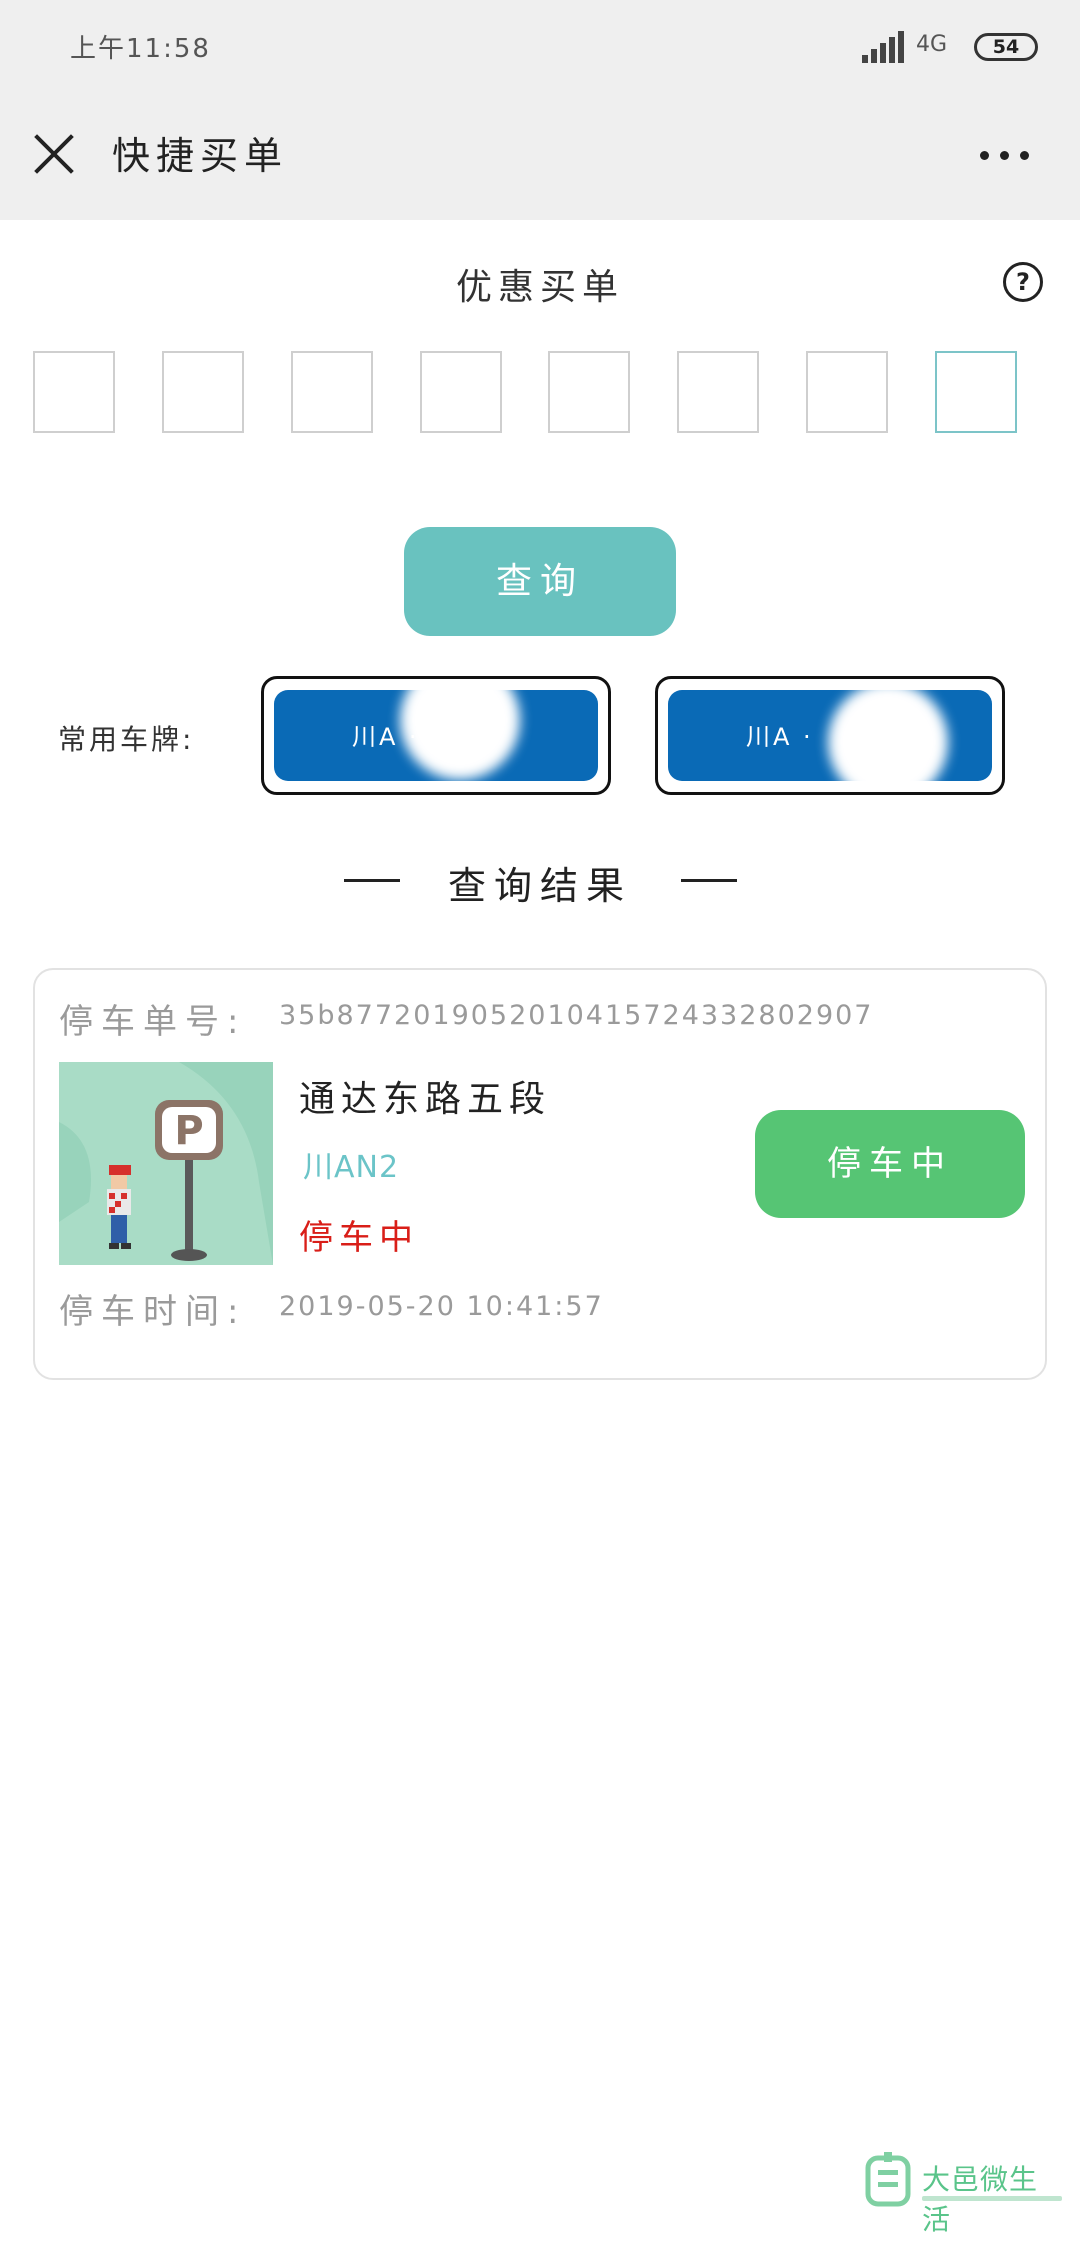 The width and height of the screenshot is (1080, 2248). I want to click on plate-number: 川AN2, so click(351, 1167).